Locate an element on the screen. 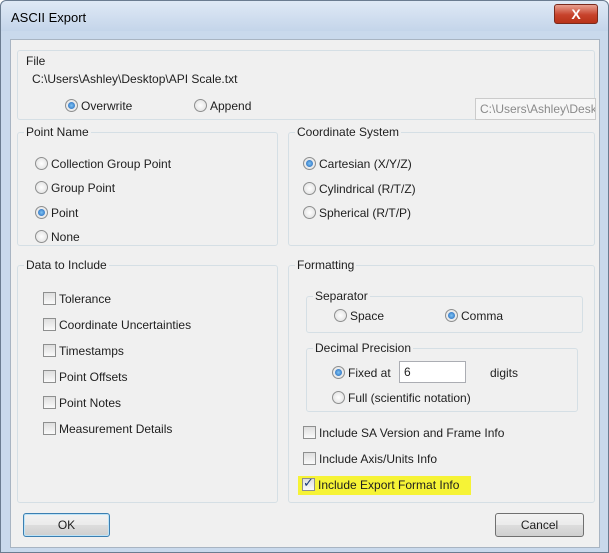 This screenshot has width=609, height=553. point-radio is located at coordinates (41, 212).